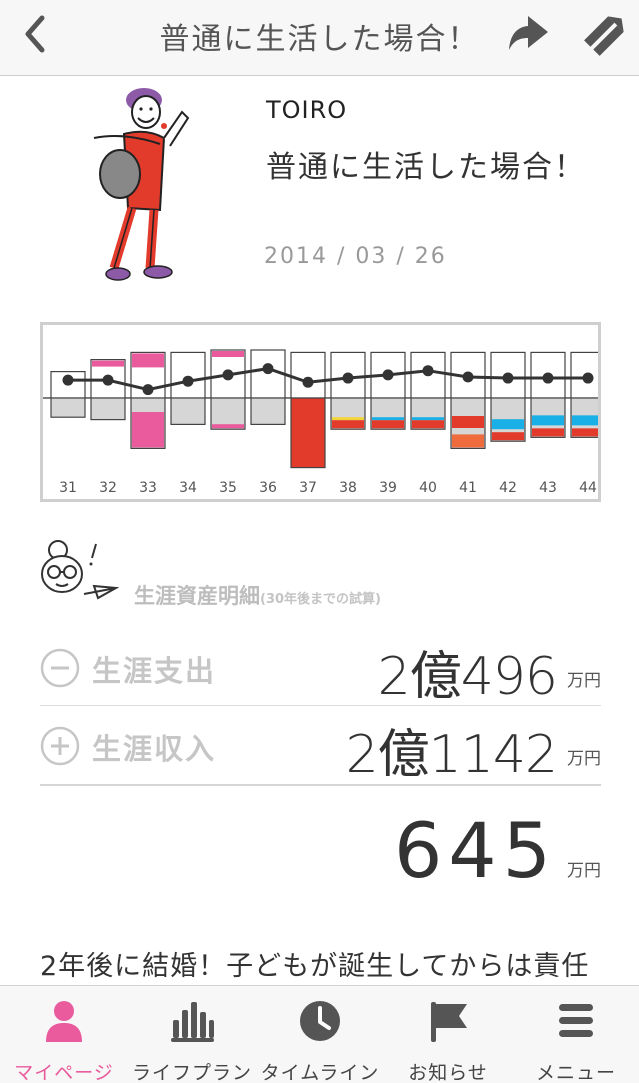 This screenshot has width=639, height=1083. I want to click on tab-label: マイページ, so click(64, 1072).